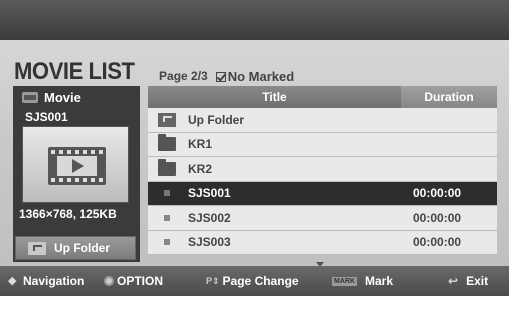  What do you see at coordinates (261, 76) in the screenshot?
I see `marked-status-label: No Marked` at bounding box center [261, 76].